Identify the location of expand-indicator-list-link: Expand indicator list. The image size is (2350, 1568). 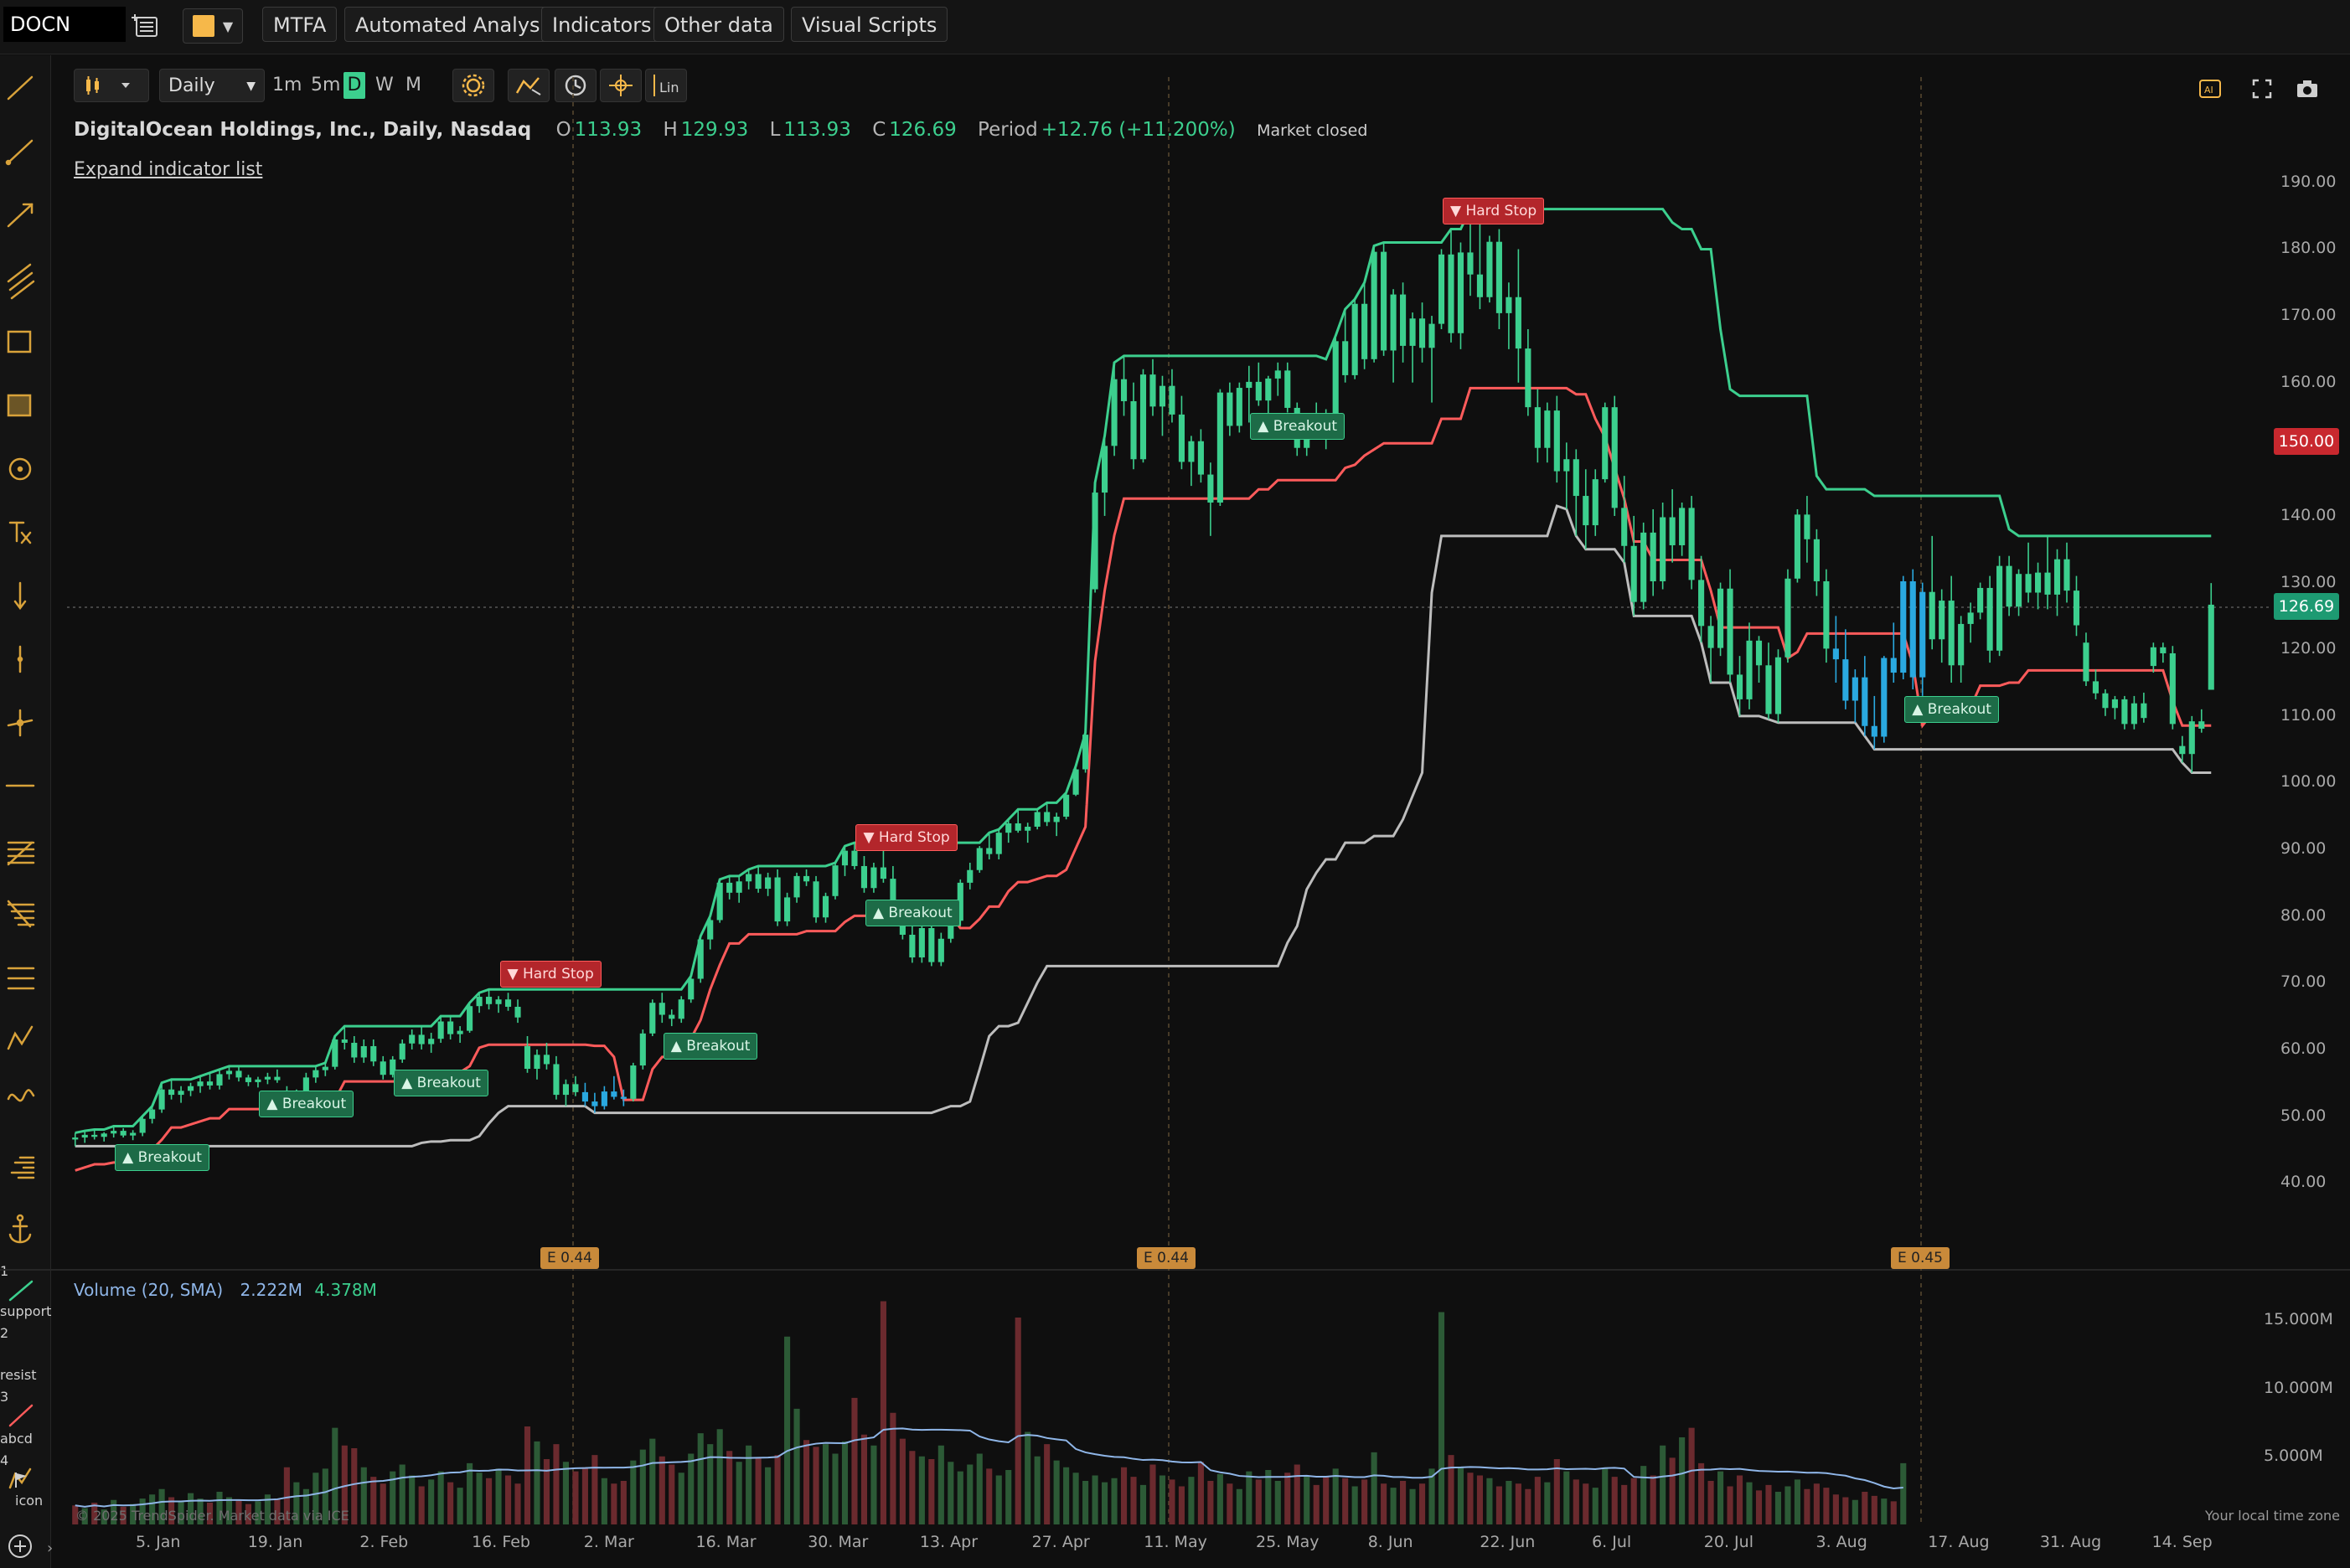
(168, 170).